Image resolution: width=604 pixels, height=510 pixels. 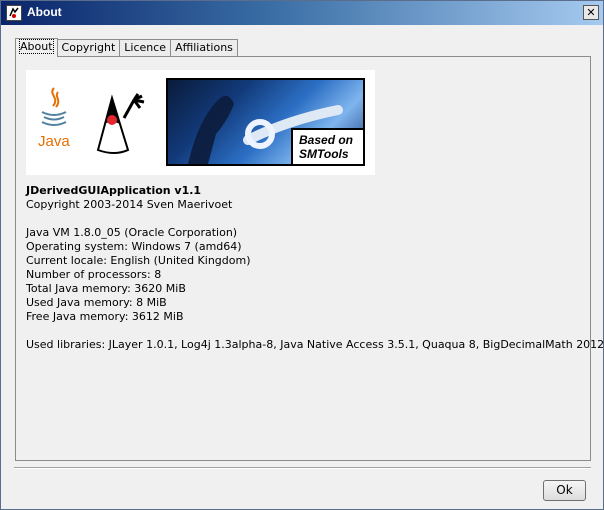 I want to click on duke-mascot-icon, so click(x=123, y=124).